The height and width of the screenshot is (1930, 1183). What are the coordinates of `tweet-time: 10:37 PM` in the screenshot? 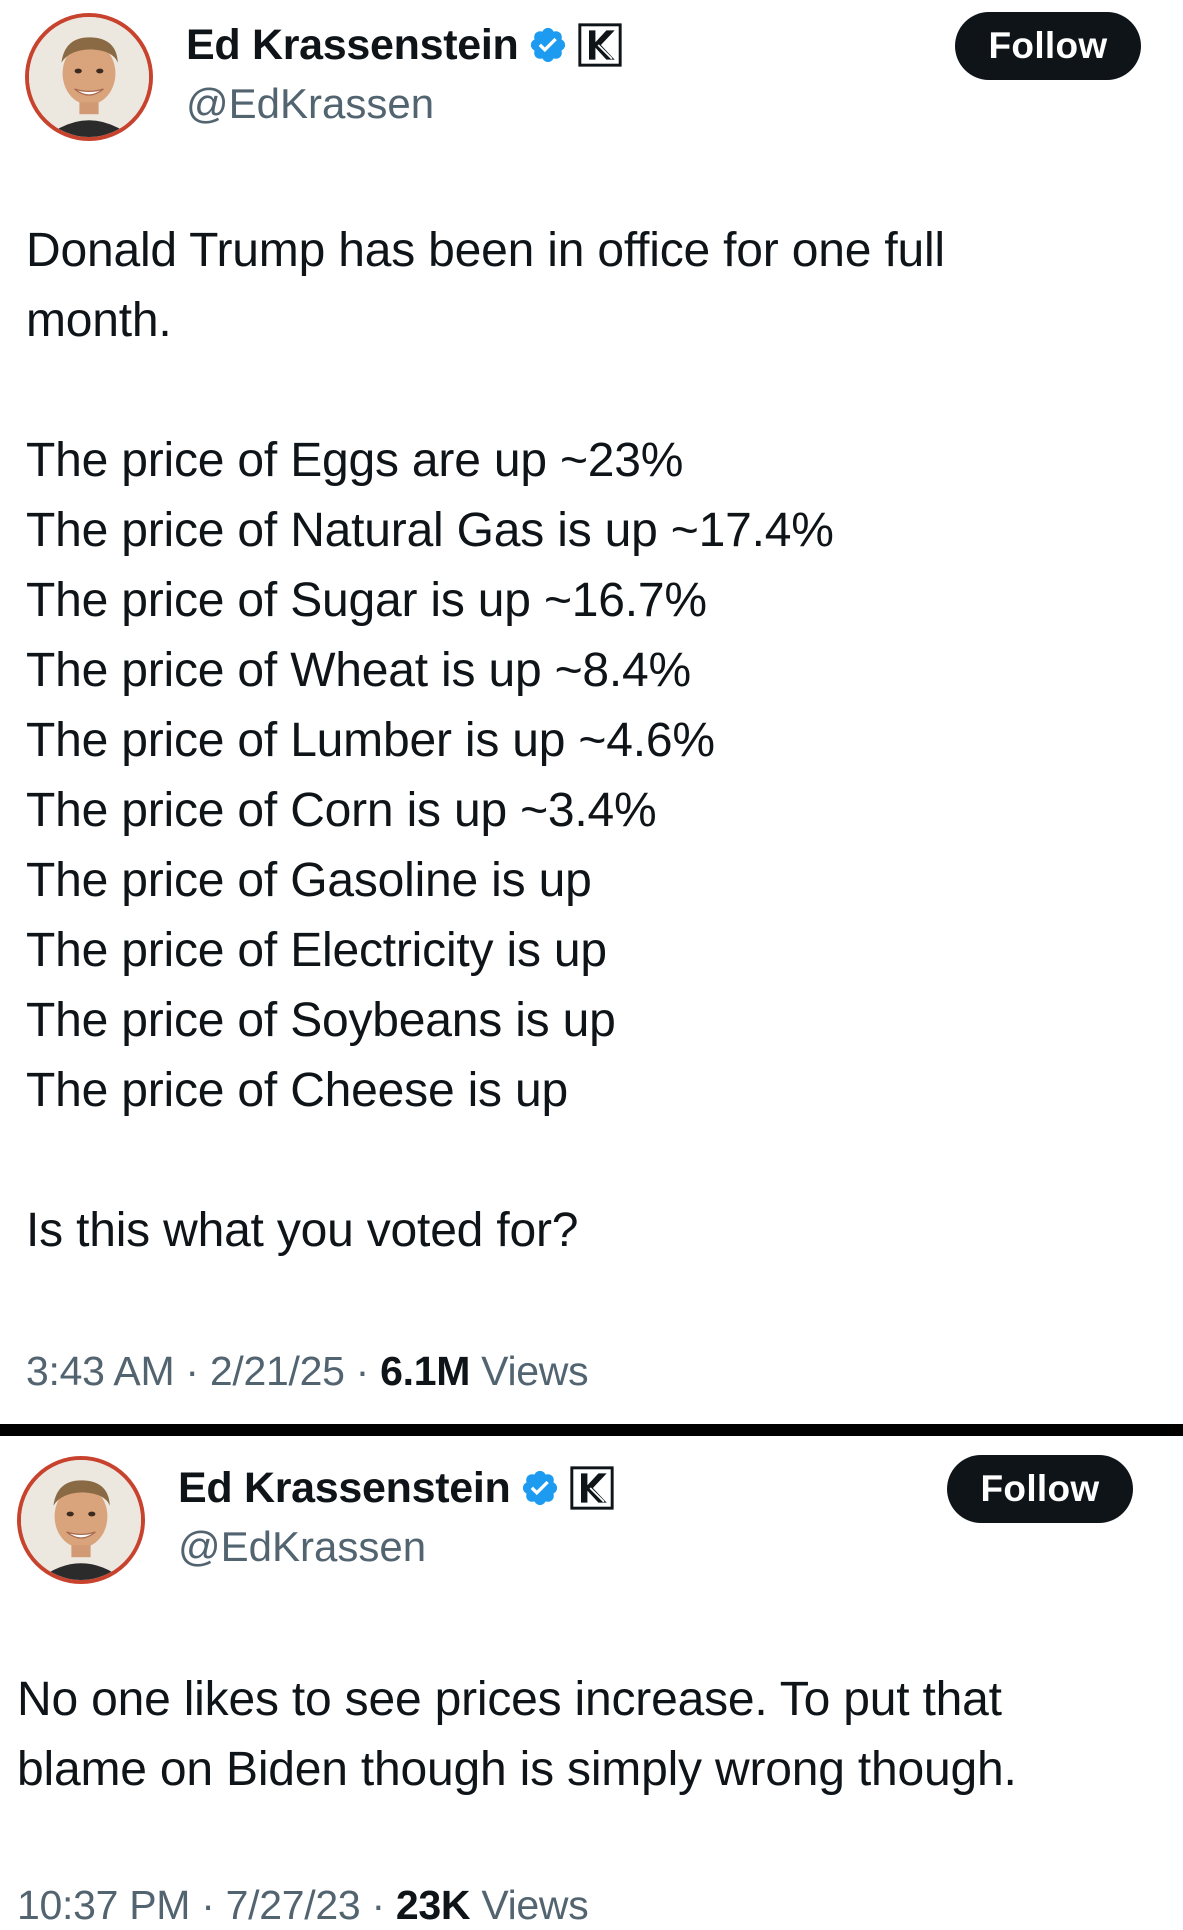 It's located at (103, 1905).